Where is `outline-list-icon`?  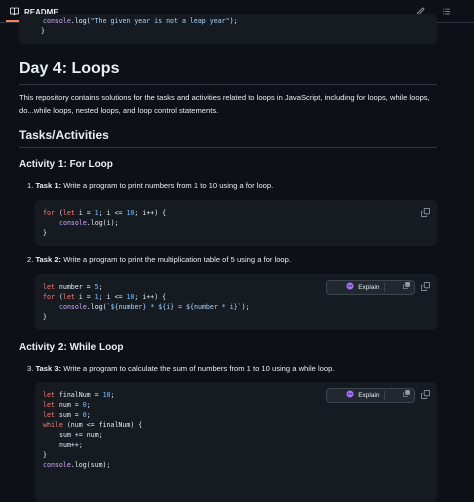
outline-list-icon is located at coordinates (446, 11).